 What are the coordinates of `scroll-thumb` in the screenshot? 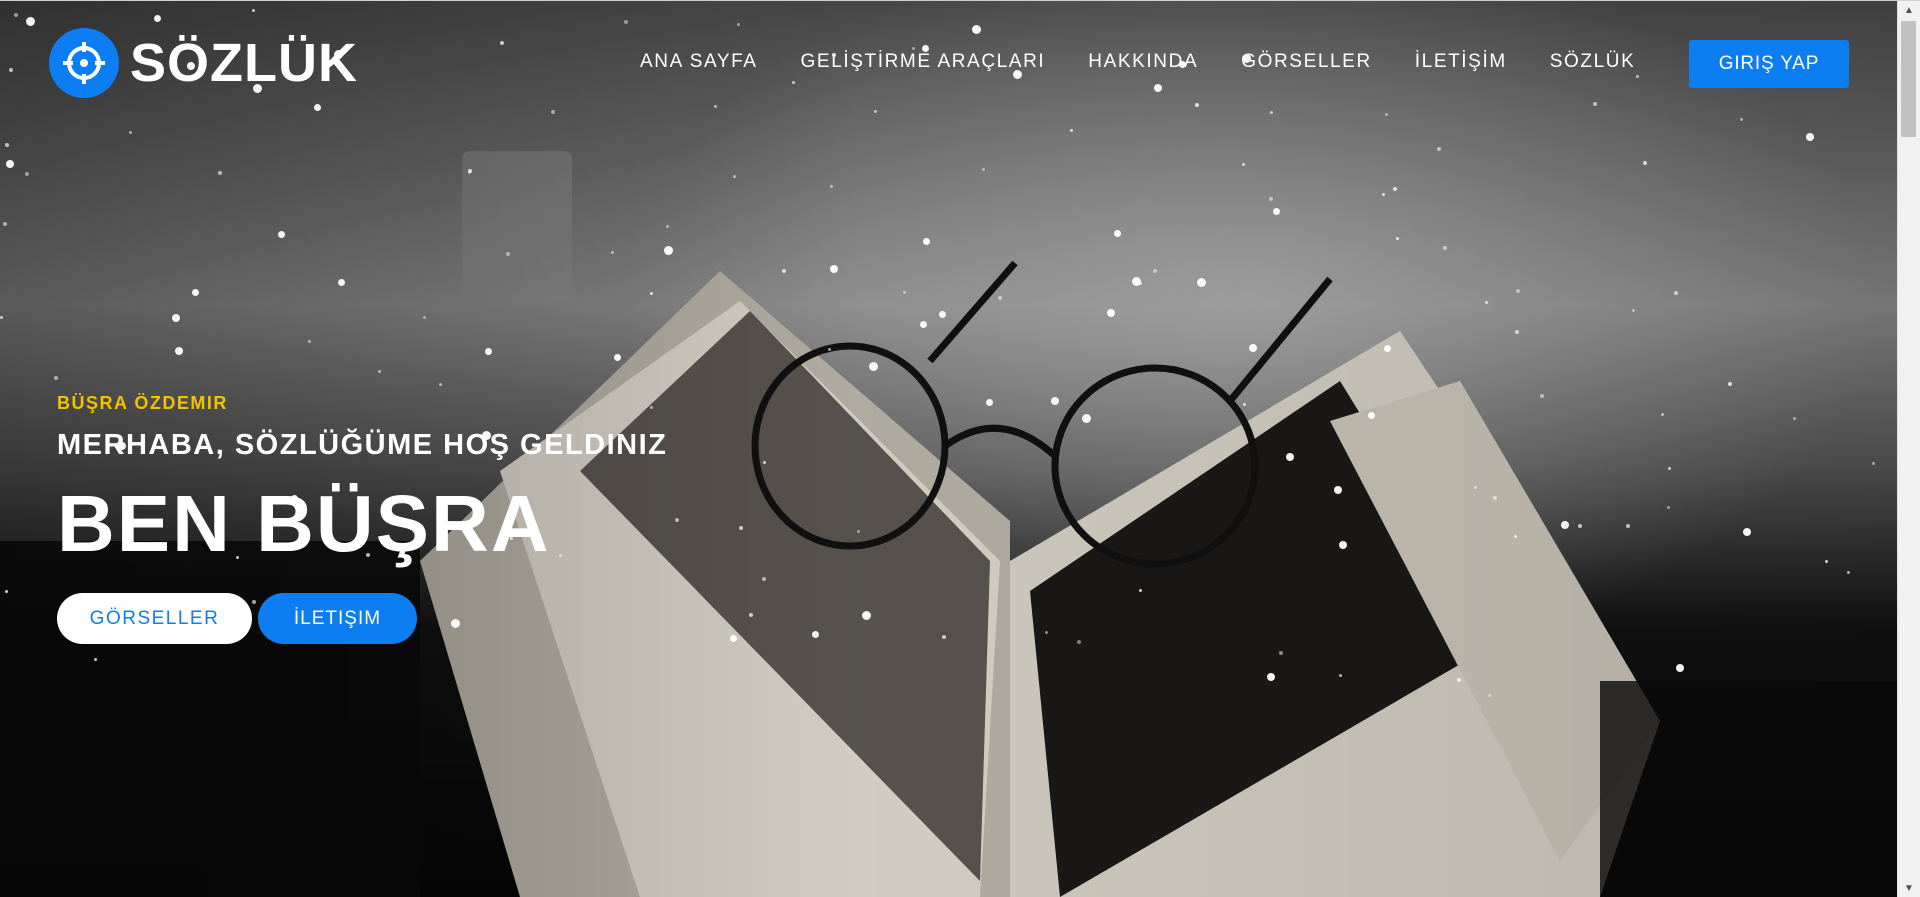 It's located at (1908, 79).